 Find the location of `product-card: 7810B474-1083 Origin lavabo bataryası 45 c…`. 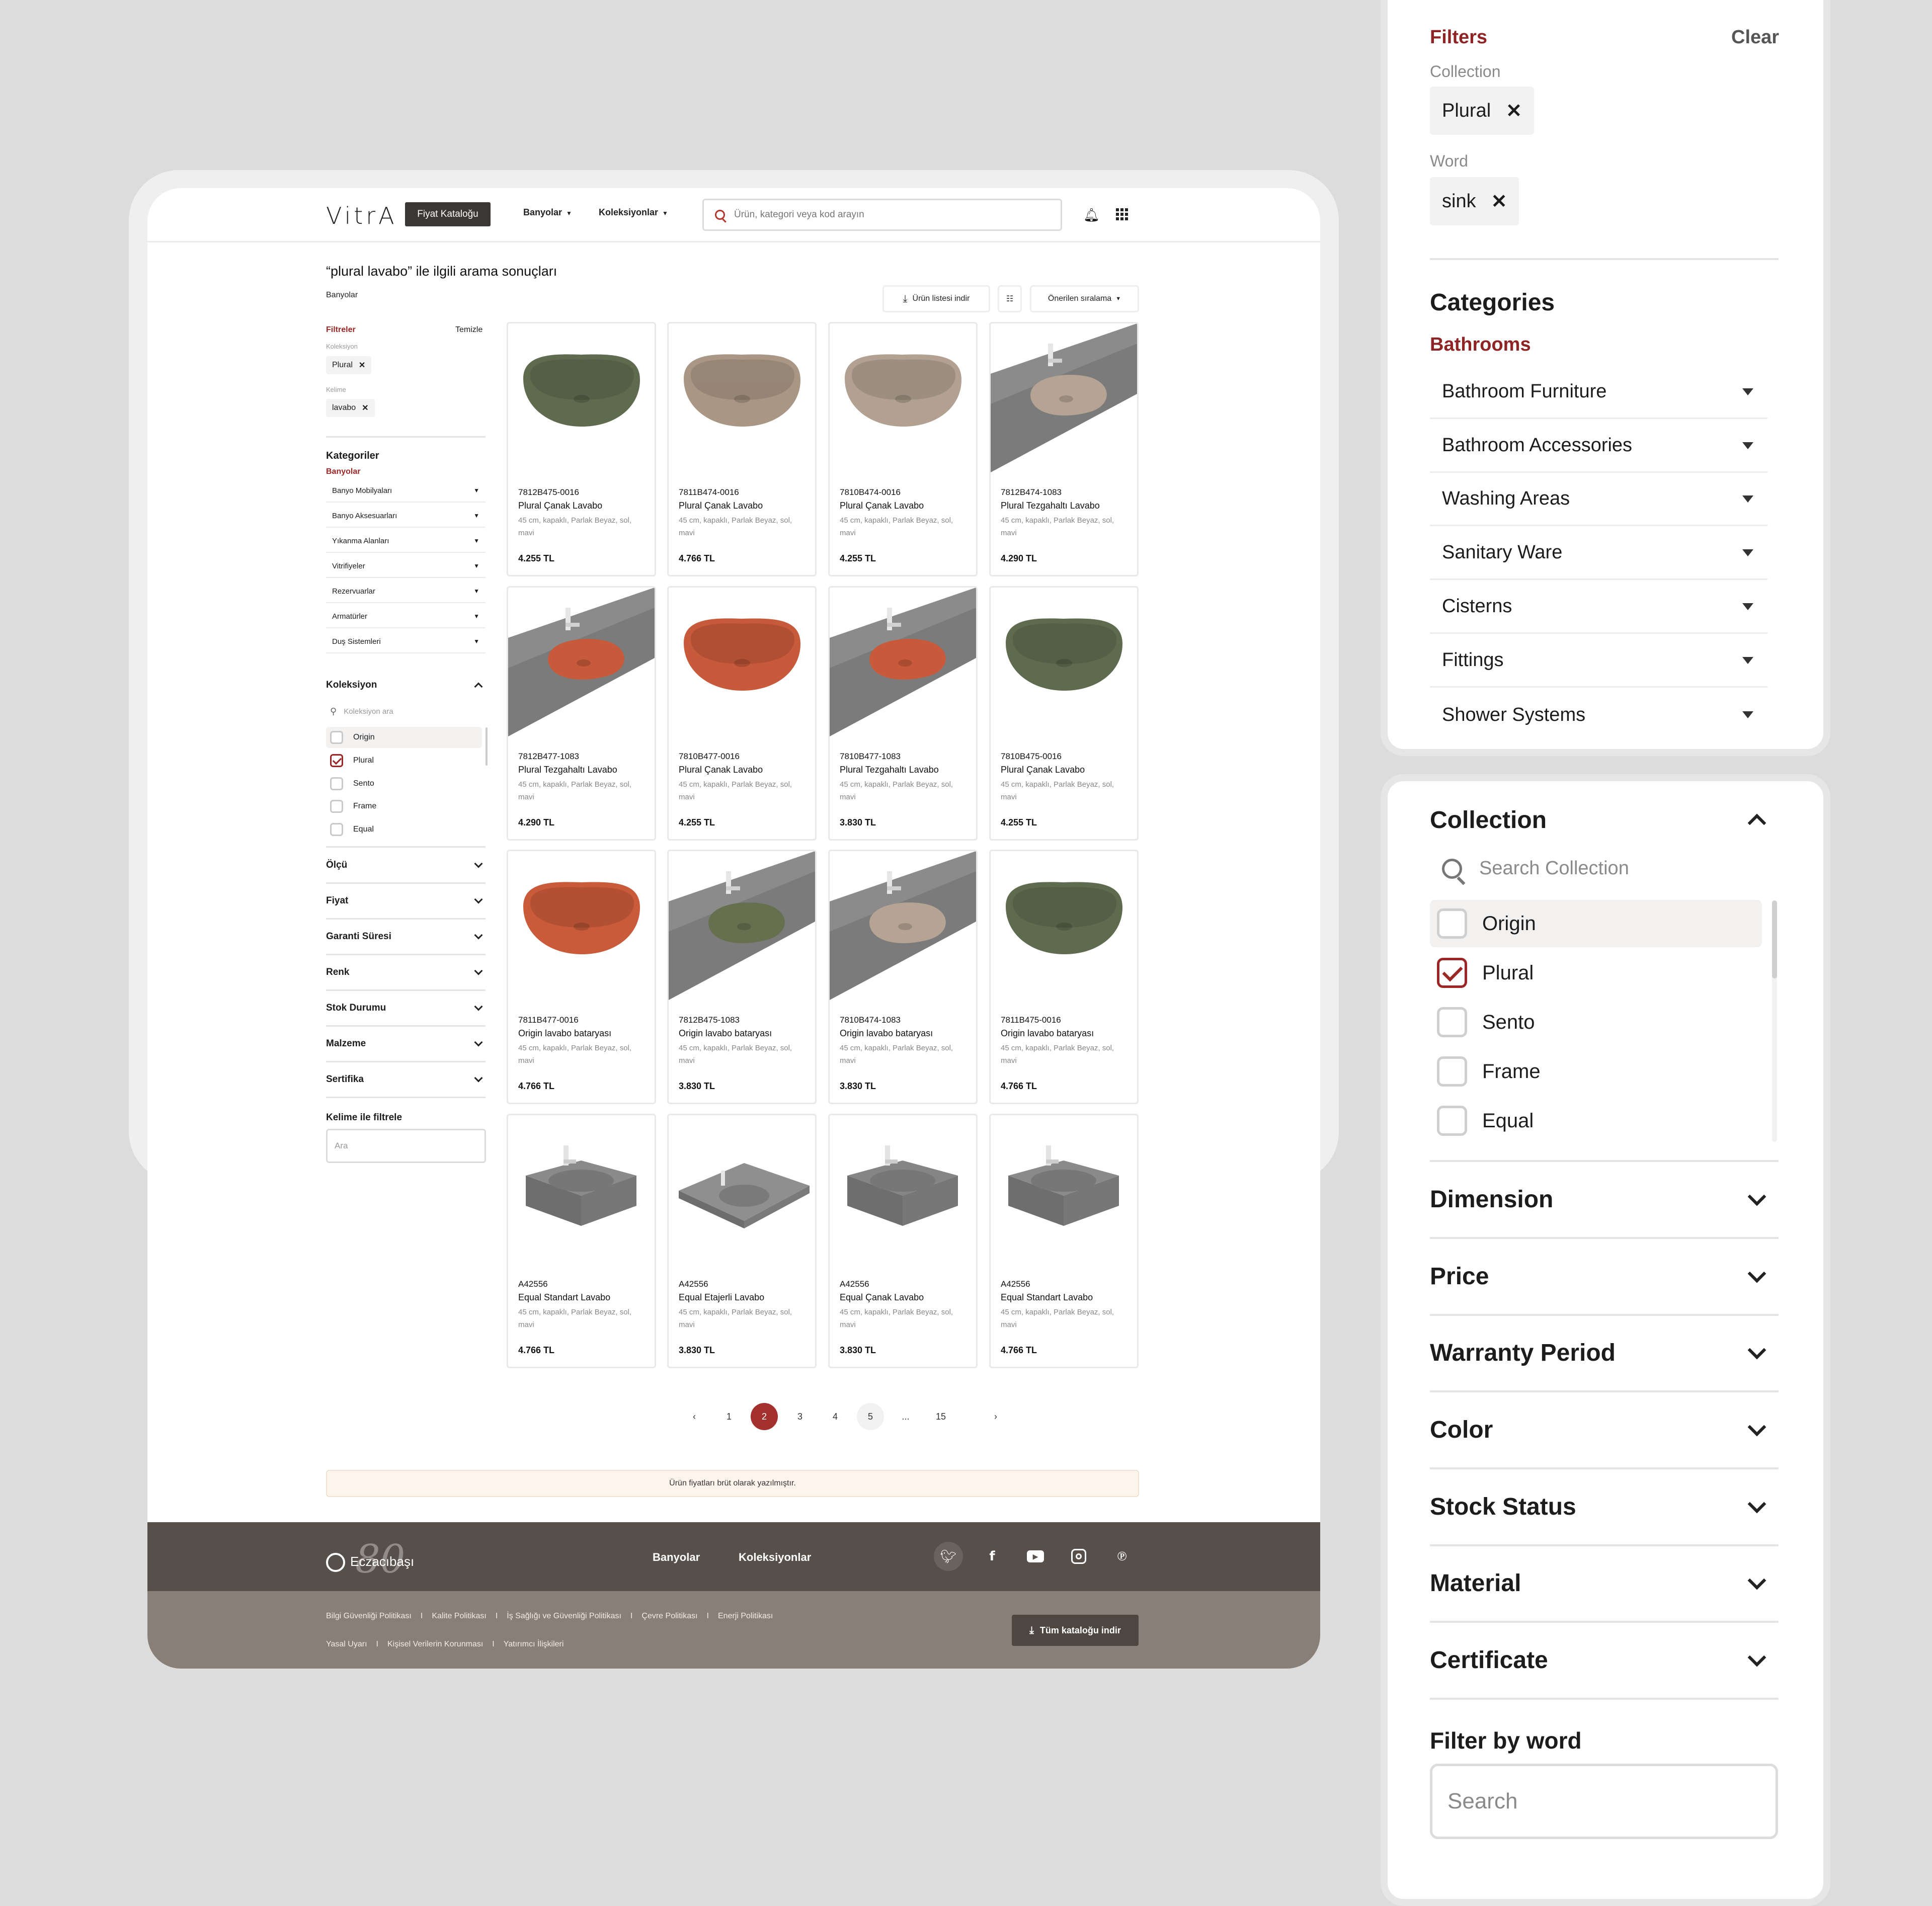

product-card: 7810B474-1083 Origin lavabo bataryası 45 c… is located at coordinates (903, 977).